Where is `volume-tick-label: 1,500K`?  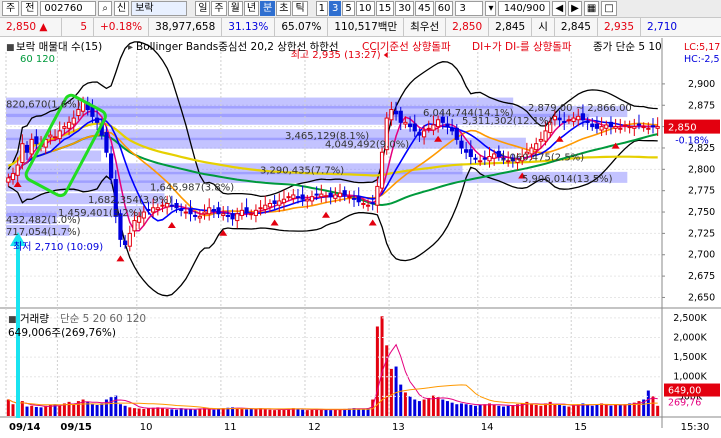
volume-tick-label: 1,500K is located at coordinates (690, 357).